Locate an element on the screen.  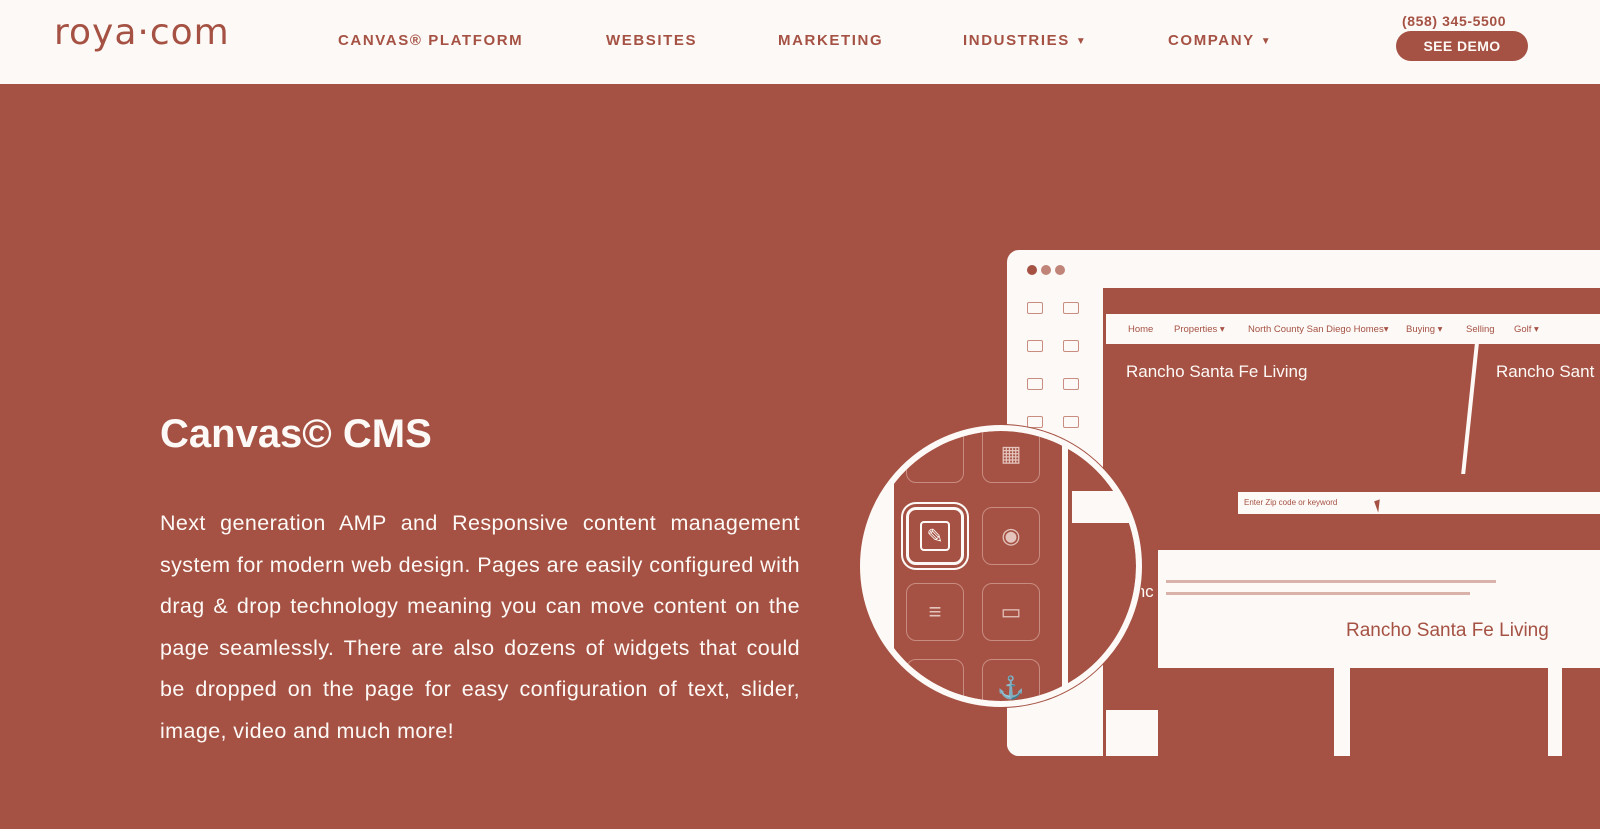
see-demo-button: SEE DEMO is located at coordinates (1462, 46).